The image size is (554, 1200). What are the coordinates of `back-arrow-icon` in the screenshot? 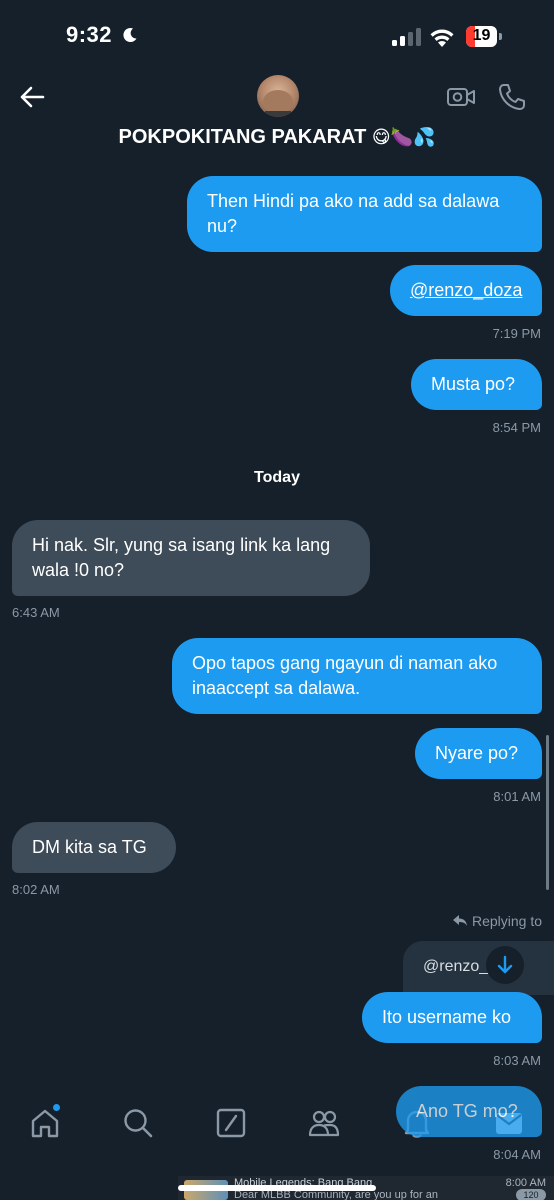 It's located at (32, 97).